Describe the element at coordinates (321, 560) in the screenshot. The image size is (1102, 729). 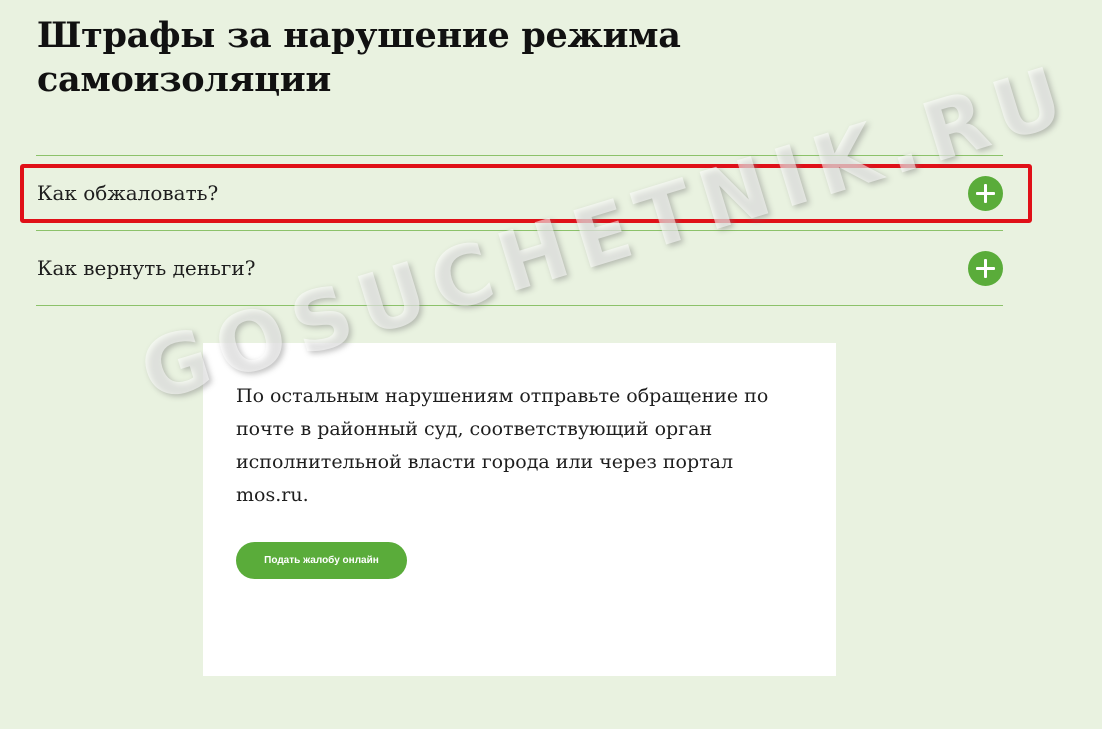
I see `submit-complaint-button: Подать жалобу онлайн` at that location.